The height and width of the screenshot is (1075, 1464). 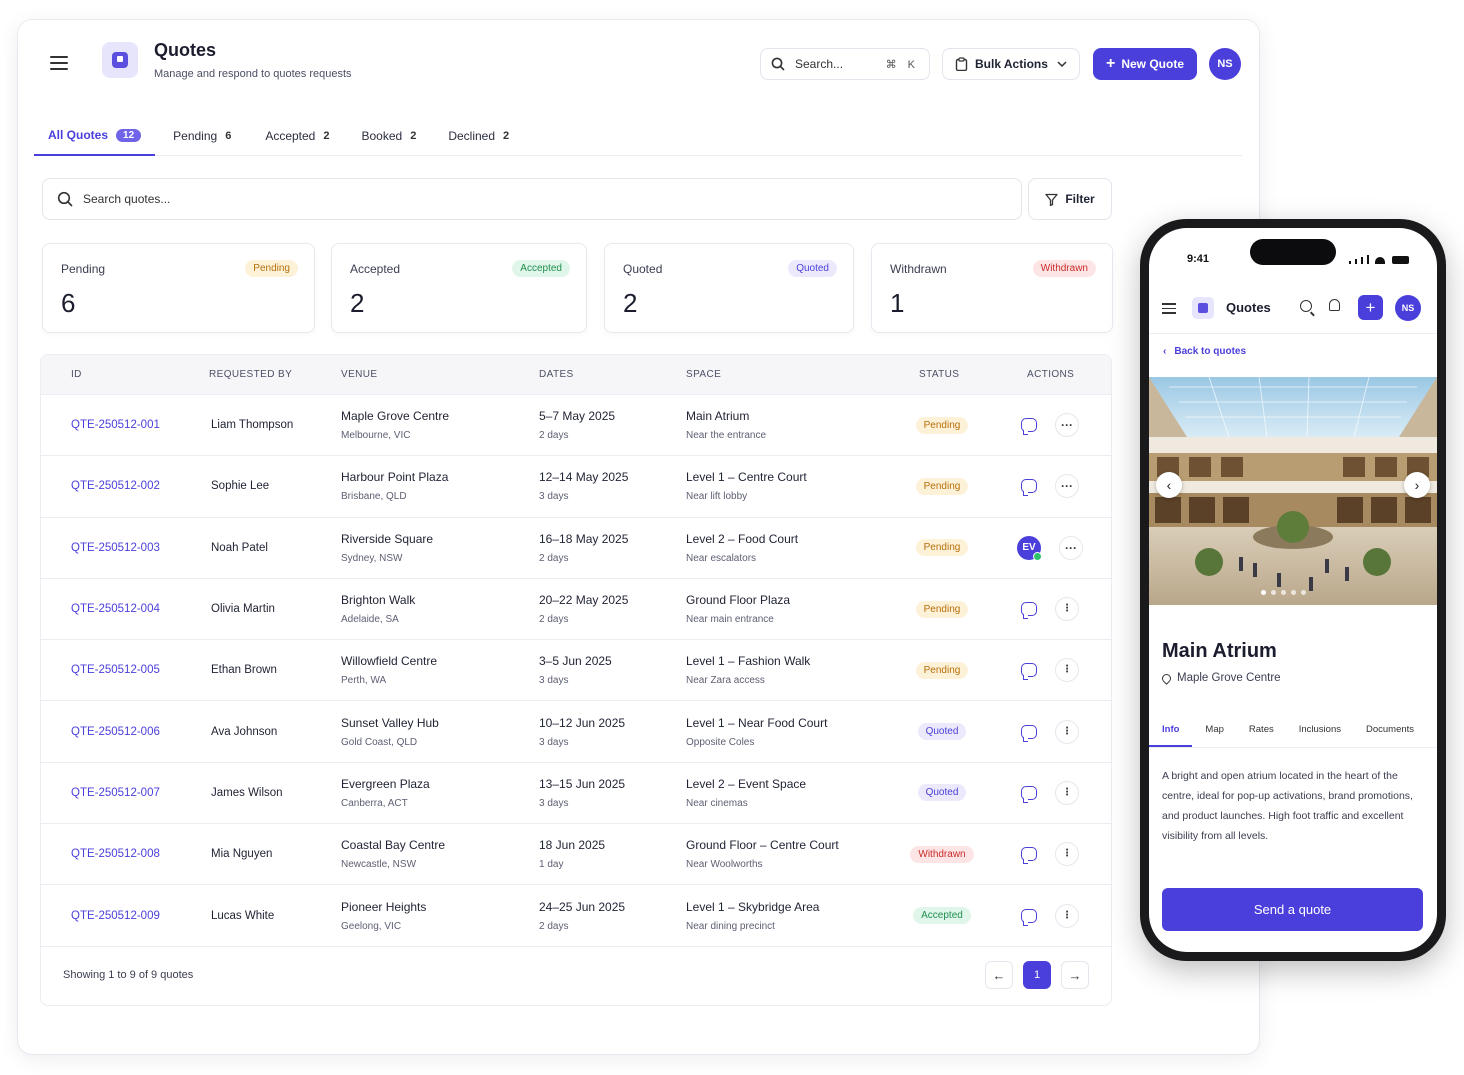 I want to click on quote-id-link: QTE-250512-003, so click(x=115, y=548).